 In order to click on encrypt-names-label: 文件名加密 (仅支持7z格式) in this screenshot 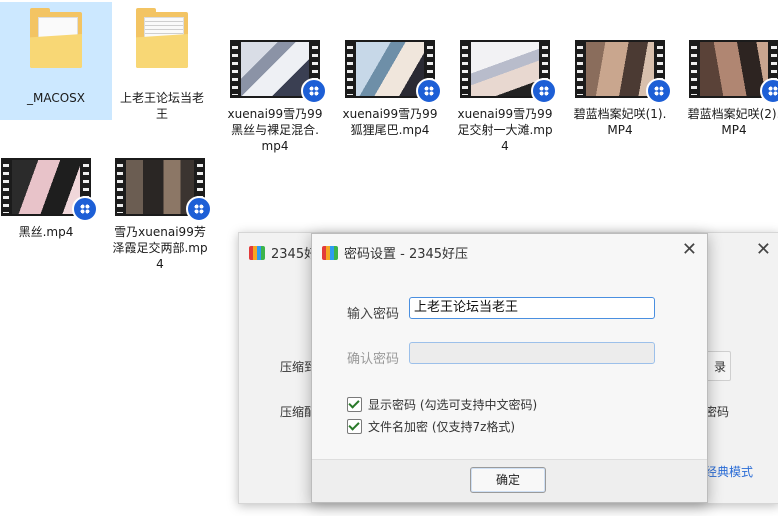, I will do `click(442, 427)`.